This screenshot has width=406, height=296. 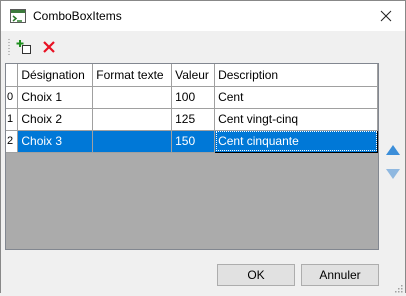 I want to click on add-row-icon, so click(x=23, y=46).